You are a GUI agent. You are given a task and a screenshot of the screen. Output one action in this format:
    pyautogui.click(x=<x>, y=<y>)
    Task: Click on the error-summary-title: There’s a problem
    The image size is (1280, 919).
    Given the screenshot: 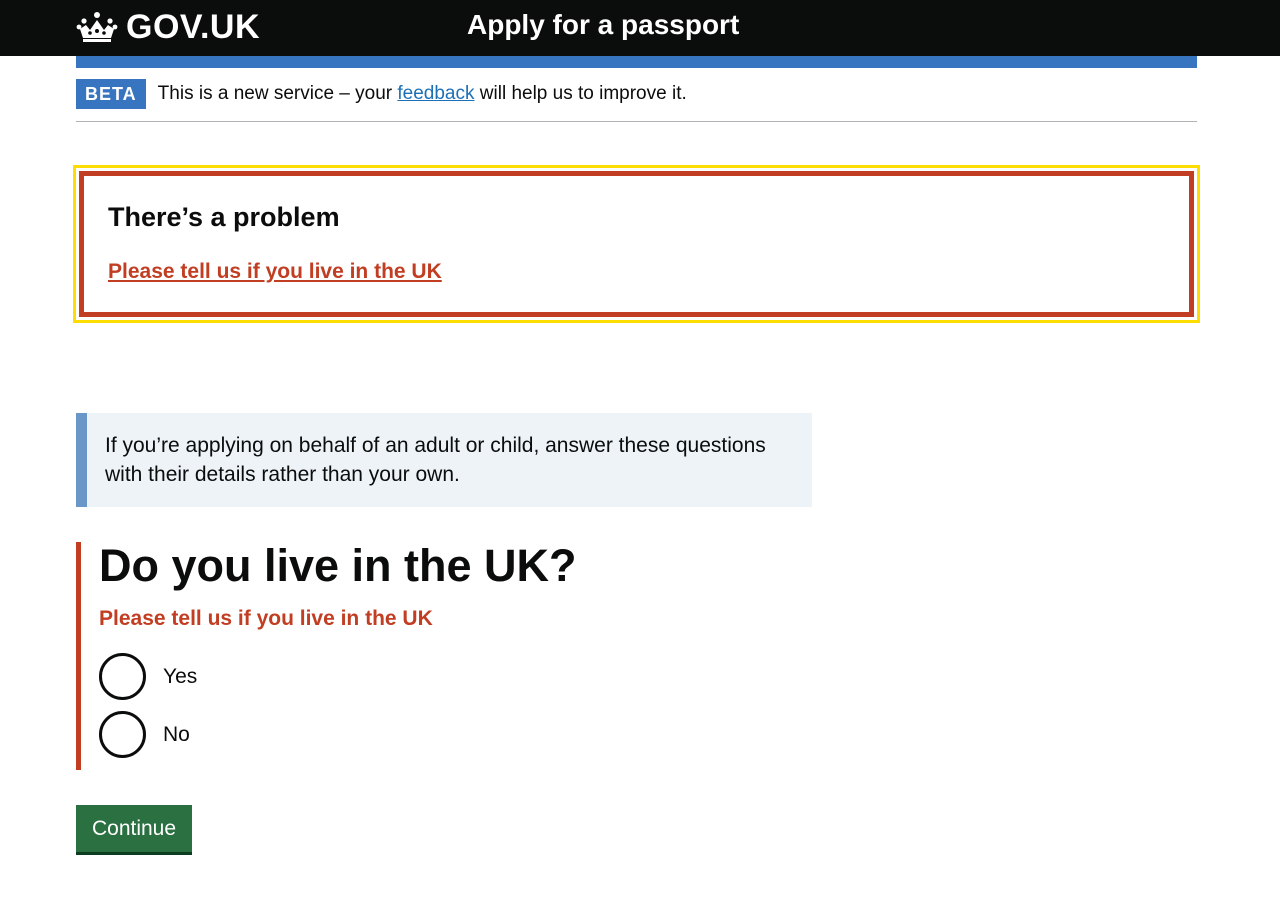 What is the action you would take?
    pyautogui.click(x=224, y=217)
    